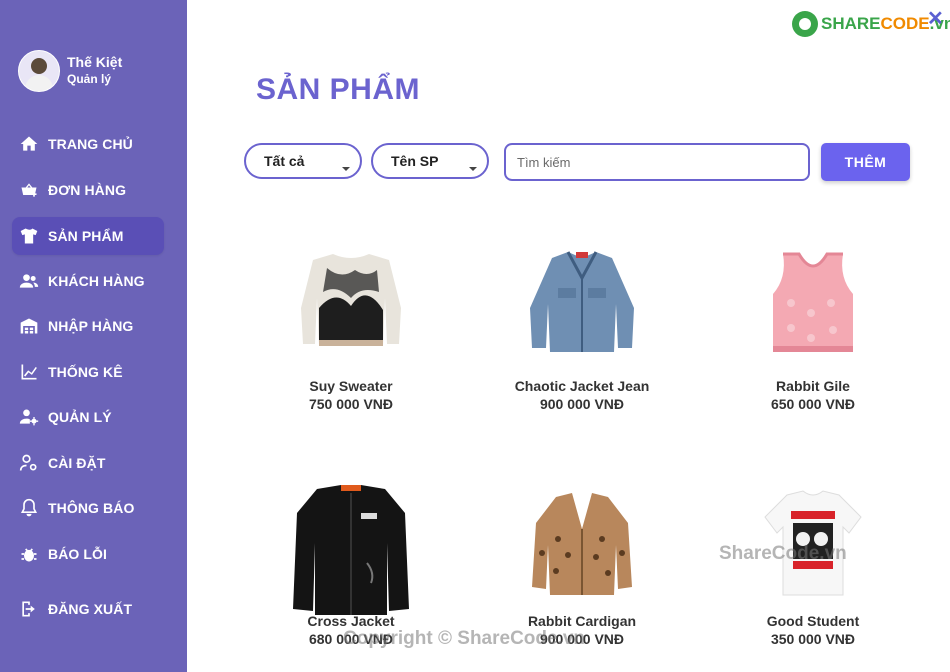 This screenshot has width=950, height=672. I want to click on product-card: Rabbit Cardigan 900 000 VNĐ, so click(582, 565).